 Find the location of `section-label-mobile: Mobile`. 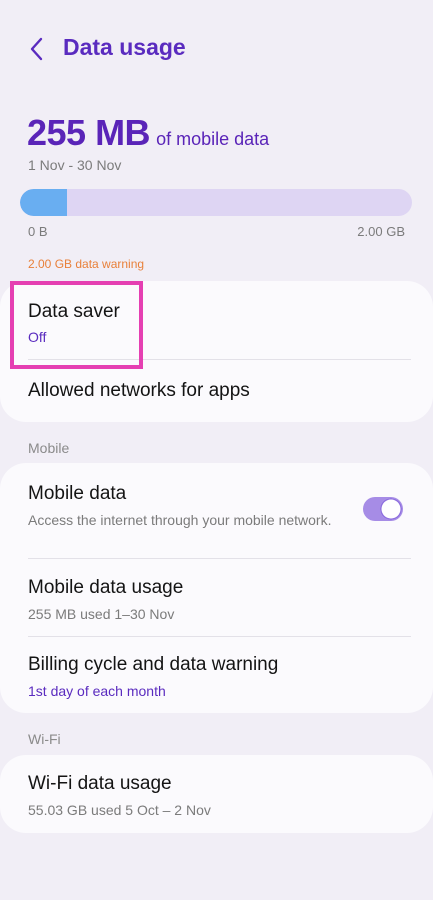

section-label-mobile: Mobile is located at coordinates (49, 448).